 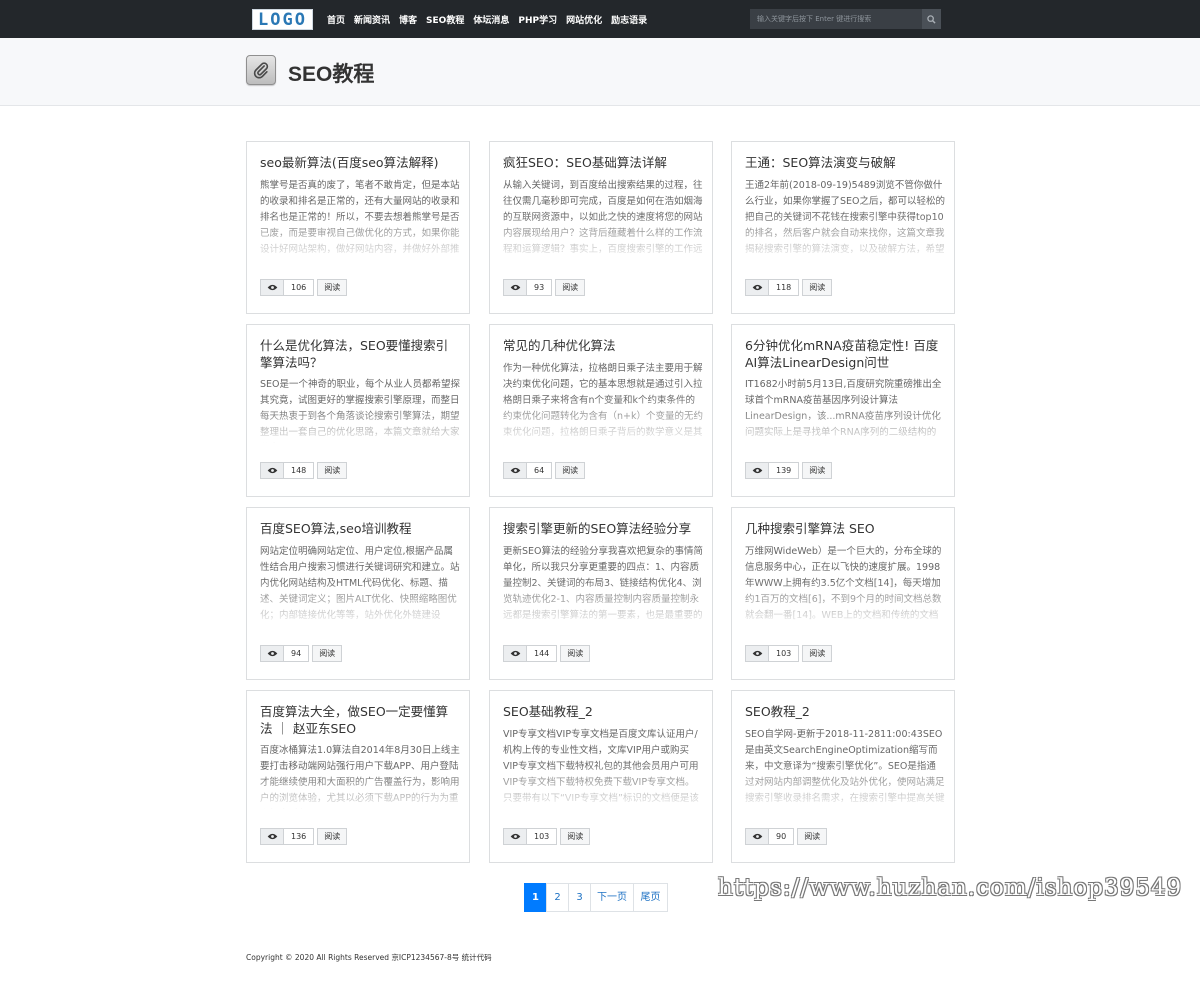 I want to click on view-count-badge: 103, so click(x=772, y=653).